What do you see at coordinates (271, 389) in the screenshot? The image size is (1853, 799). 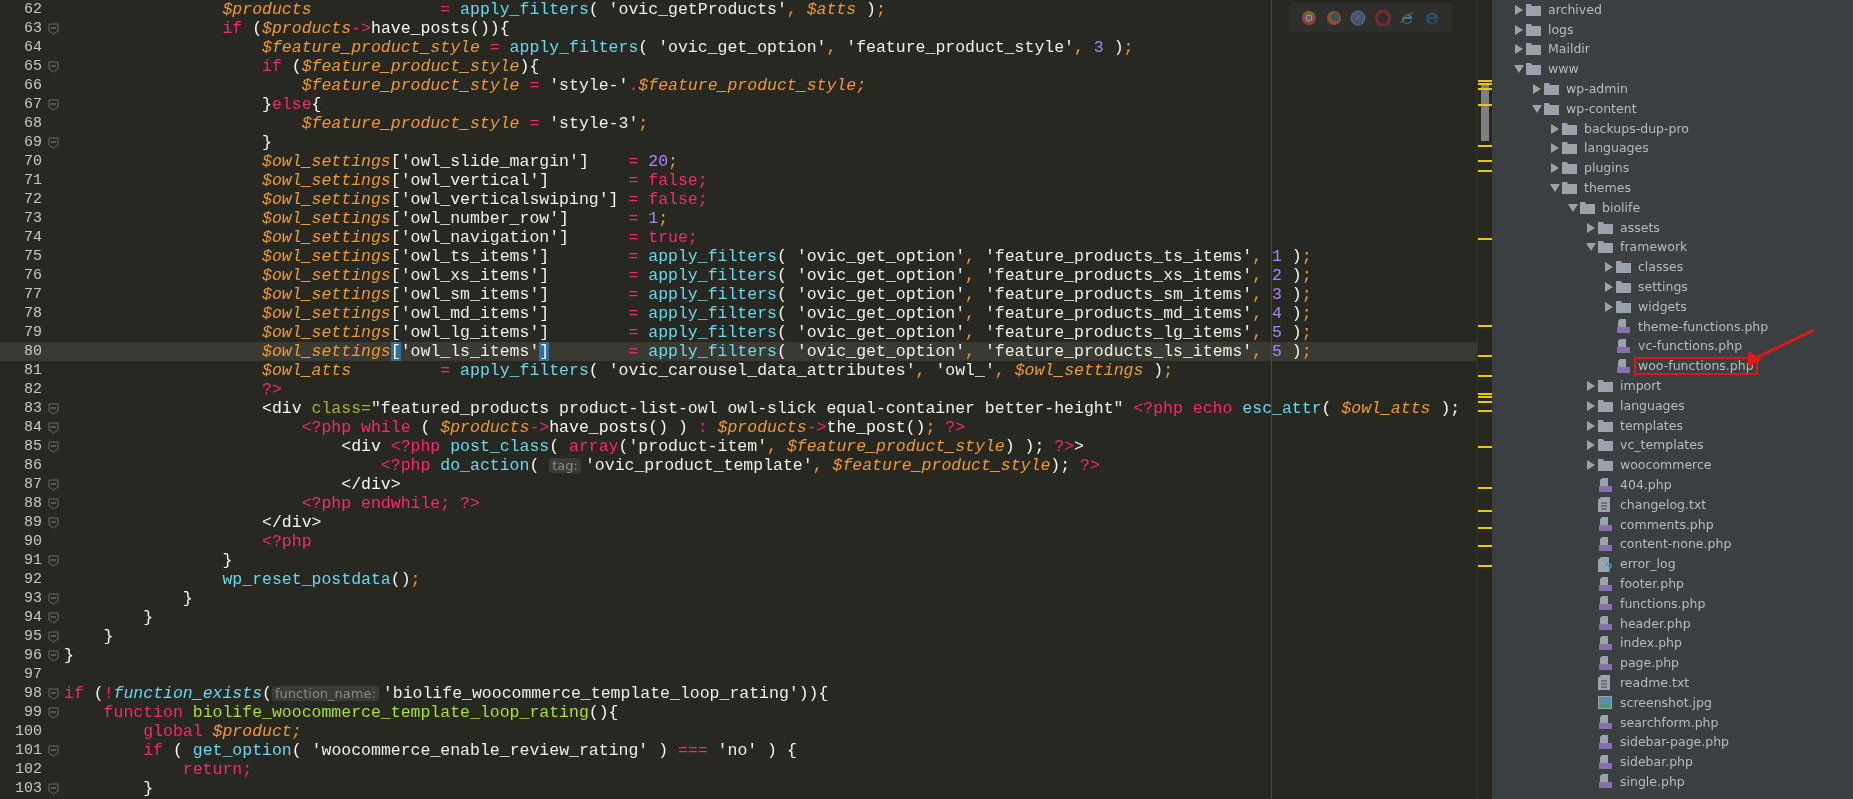 I see `code-line: ?>` at bounding box center [271, 389].